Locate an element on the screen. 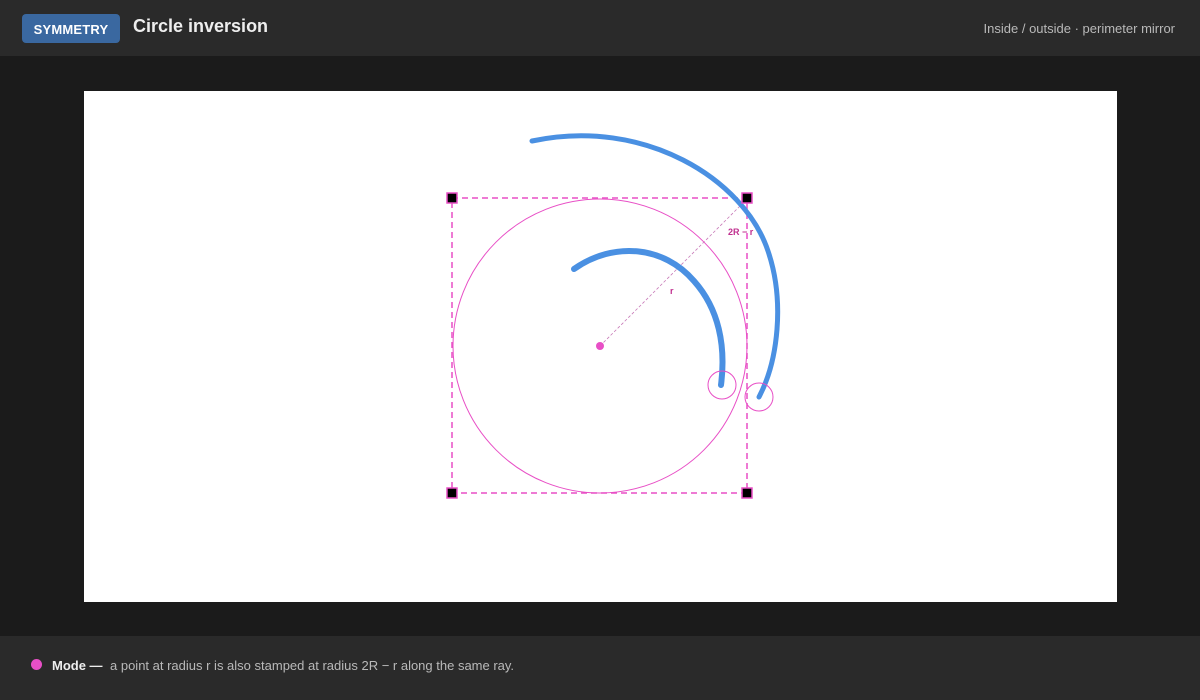 This screenshot has height=700, width=1200. center-point-icon is located at coordinates (600, 346).